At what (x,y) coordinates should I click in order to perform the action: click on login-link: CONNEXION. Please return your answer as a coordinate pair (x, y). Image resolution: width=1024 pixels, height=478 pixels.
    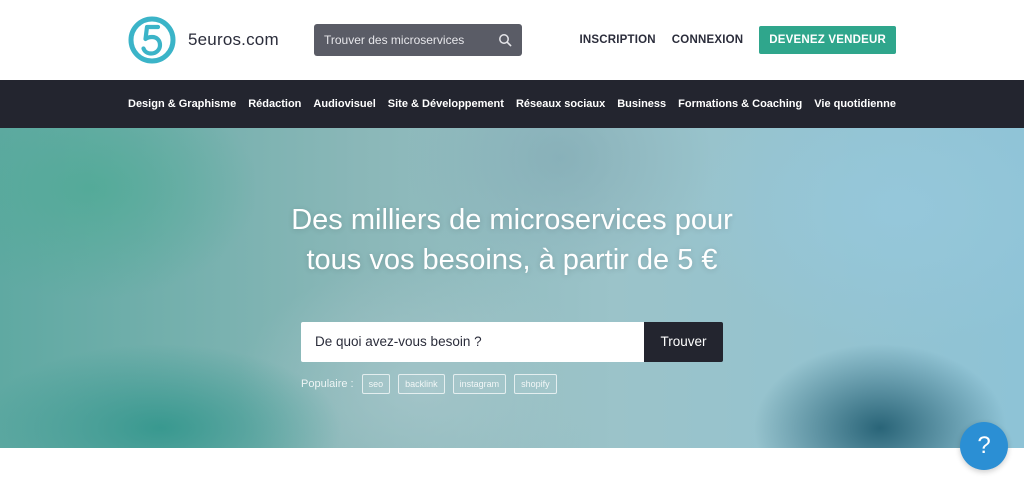
    Looking at the image, I should click on (707, 40).